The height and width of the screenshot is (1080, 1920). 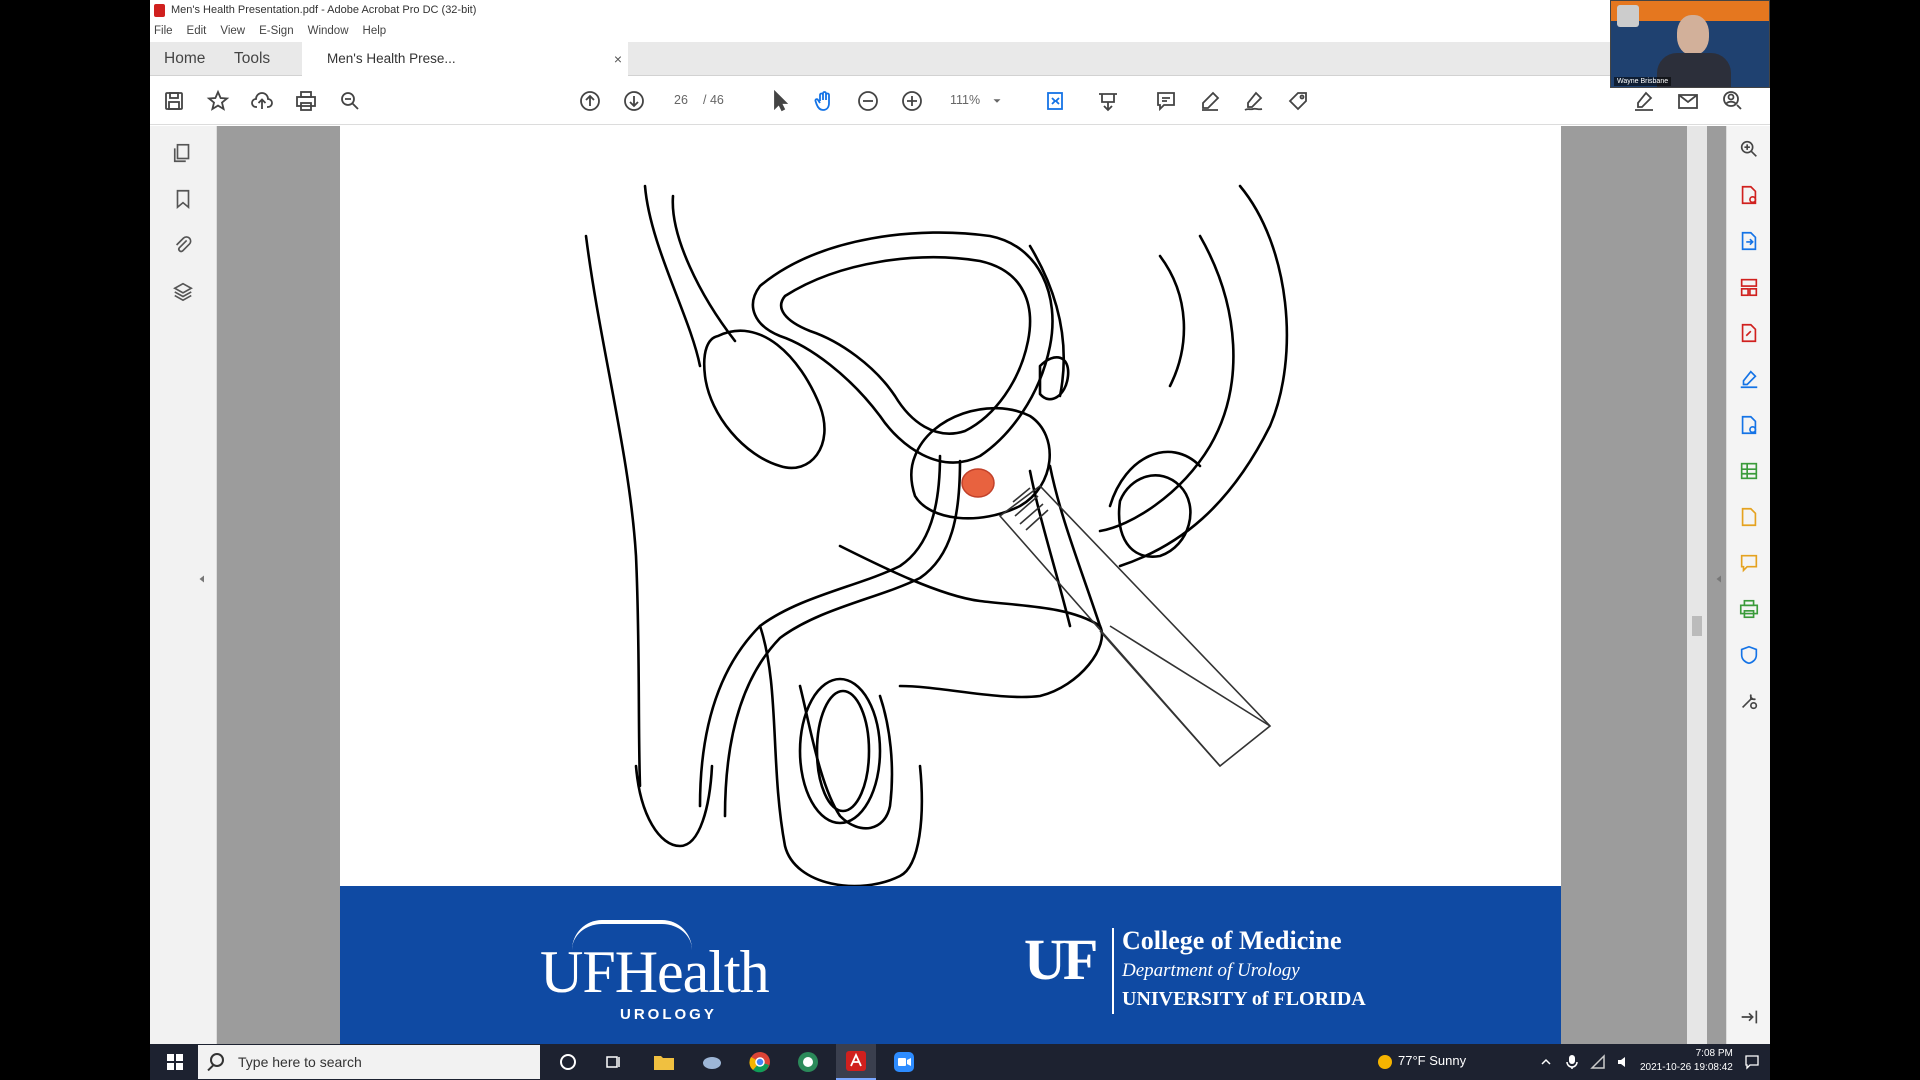 What do you see at coordinates (1743, 585) in the screenshot?
I see `right-tools-pane` at bounding box center [1743, 585].